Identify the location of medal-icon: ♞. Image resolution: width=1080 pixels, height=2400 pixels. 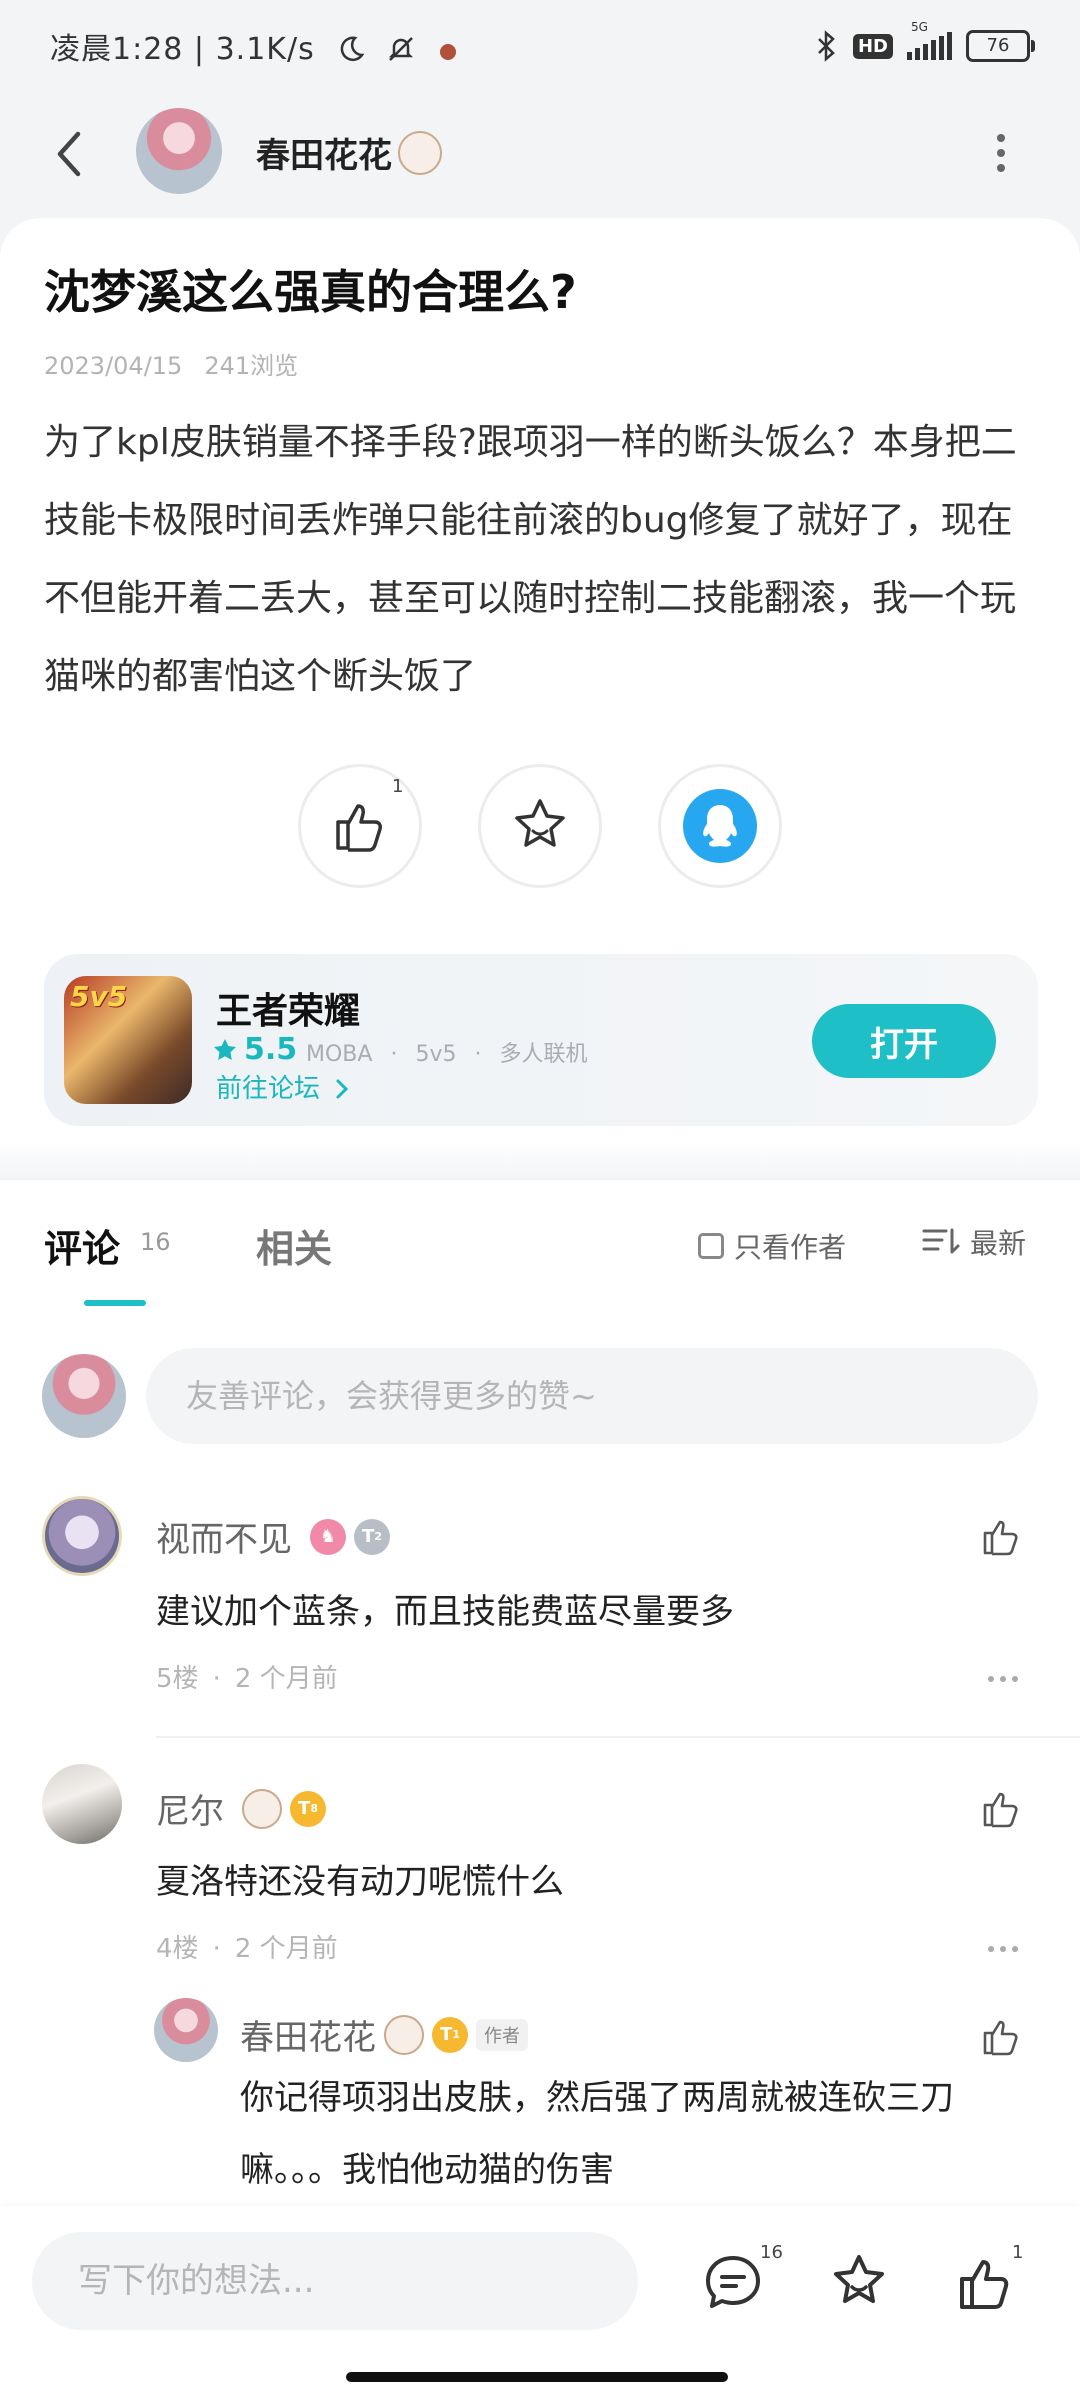
(328, 1536).